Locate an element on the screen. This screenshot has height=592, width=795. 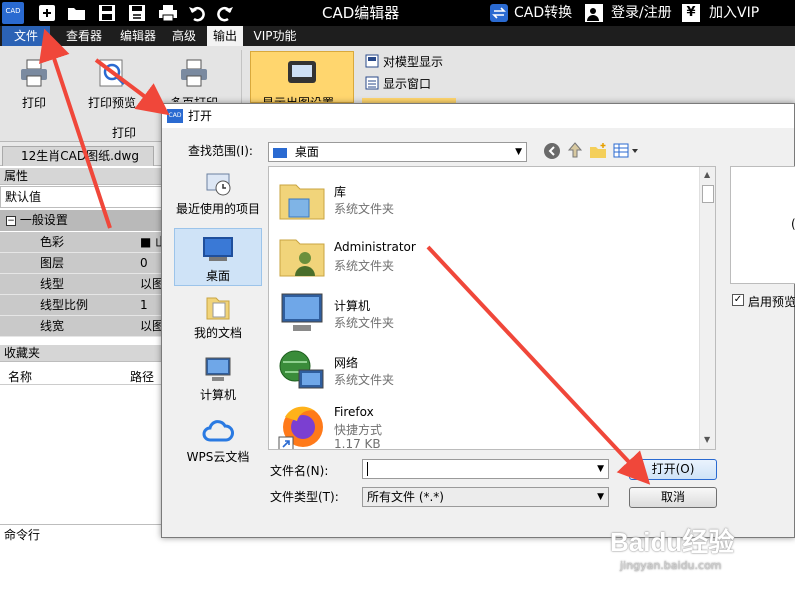
print-button: 打印 is located at coordinates (34, 84).